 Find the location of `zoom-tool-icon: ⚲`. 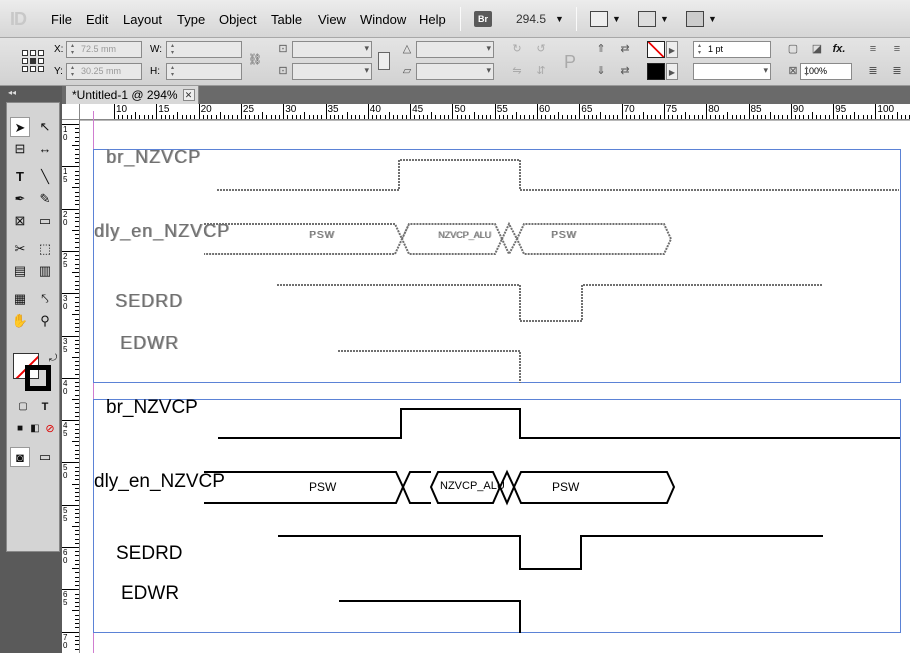

zoom-tool-icon: ⚲ is located at coordinates (45, 321).